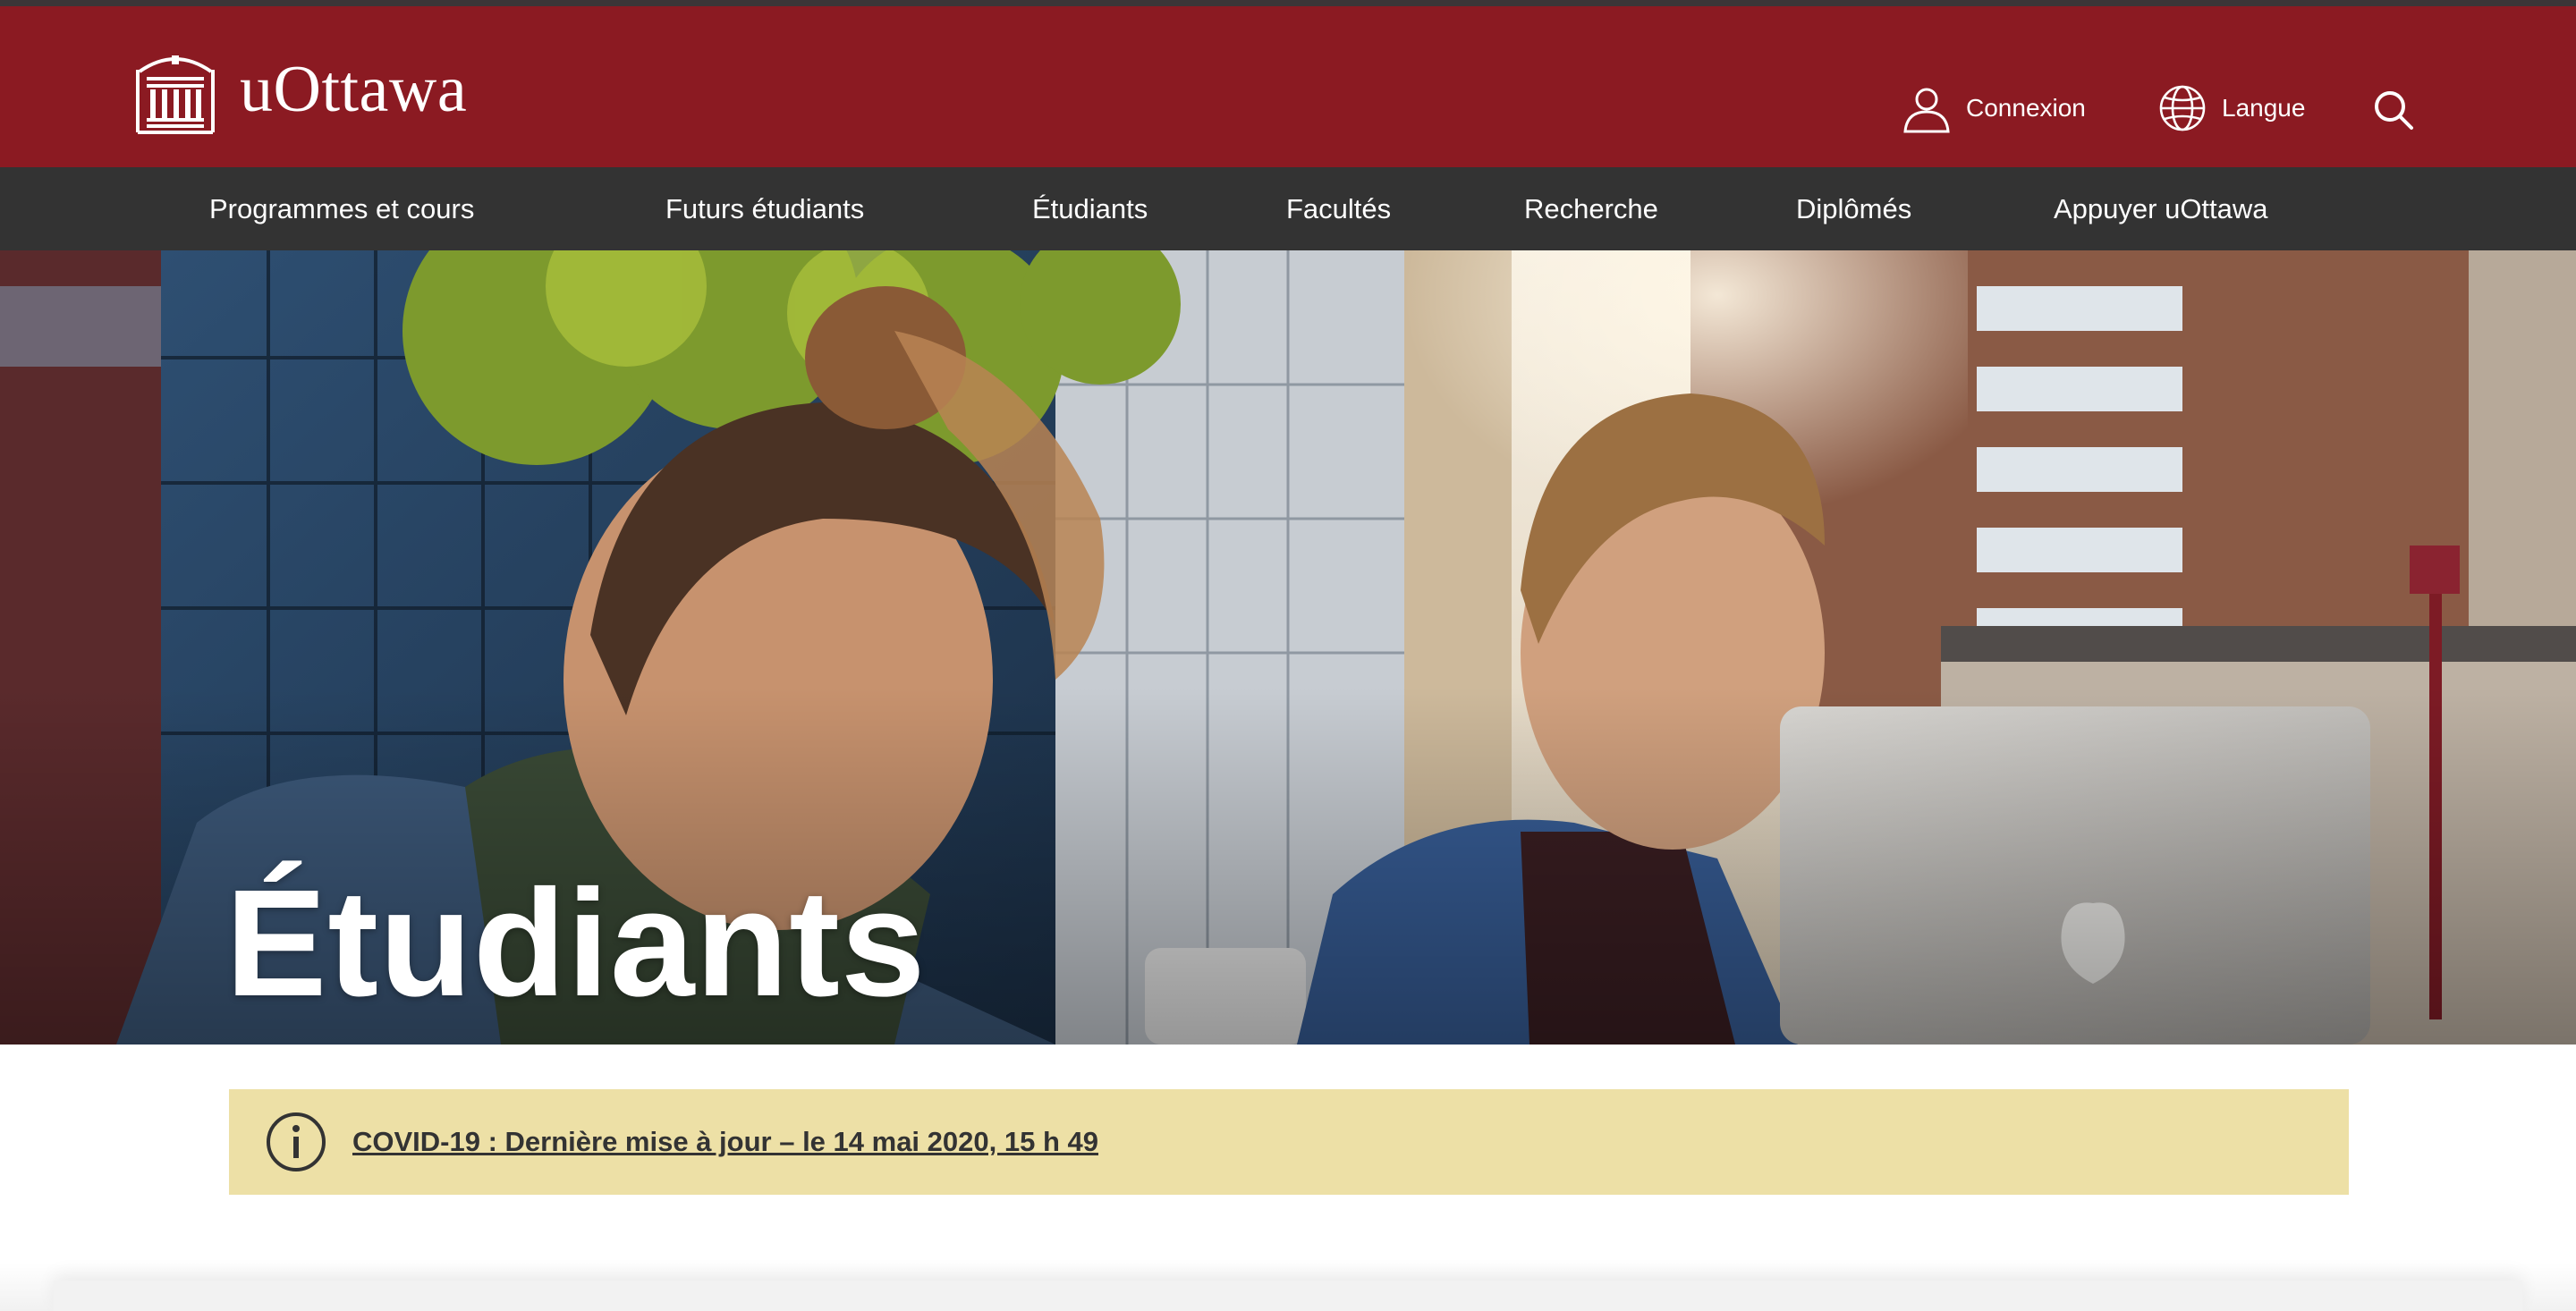  I want to click on nav-item-programmes: Programmes et cours, so click(341, 208).